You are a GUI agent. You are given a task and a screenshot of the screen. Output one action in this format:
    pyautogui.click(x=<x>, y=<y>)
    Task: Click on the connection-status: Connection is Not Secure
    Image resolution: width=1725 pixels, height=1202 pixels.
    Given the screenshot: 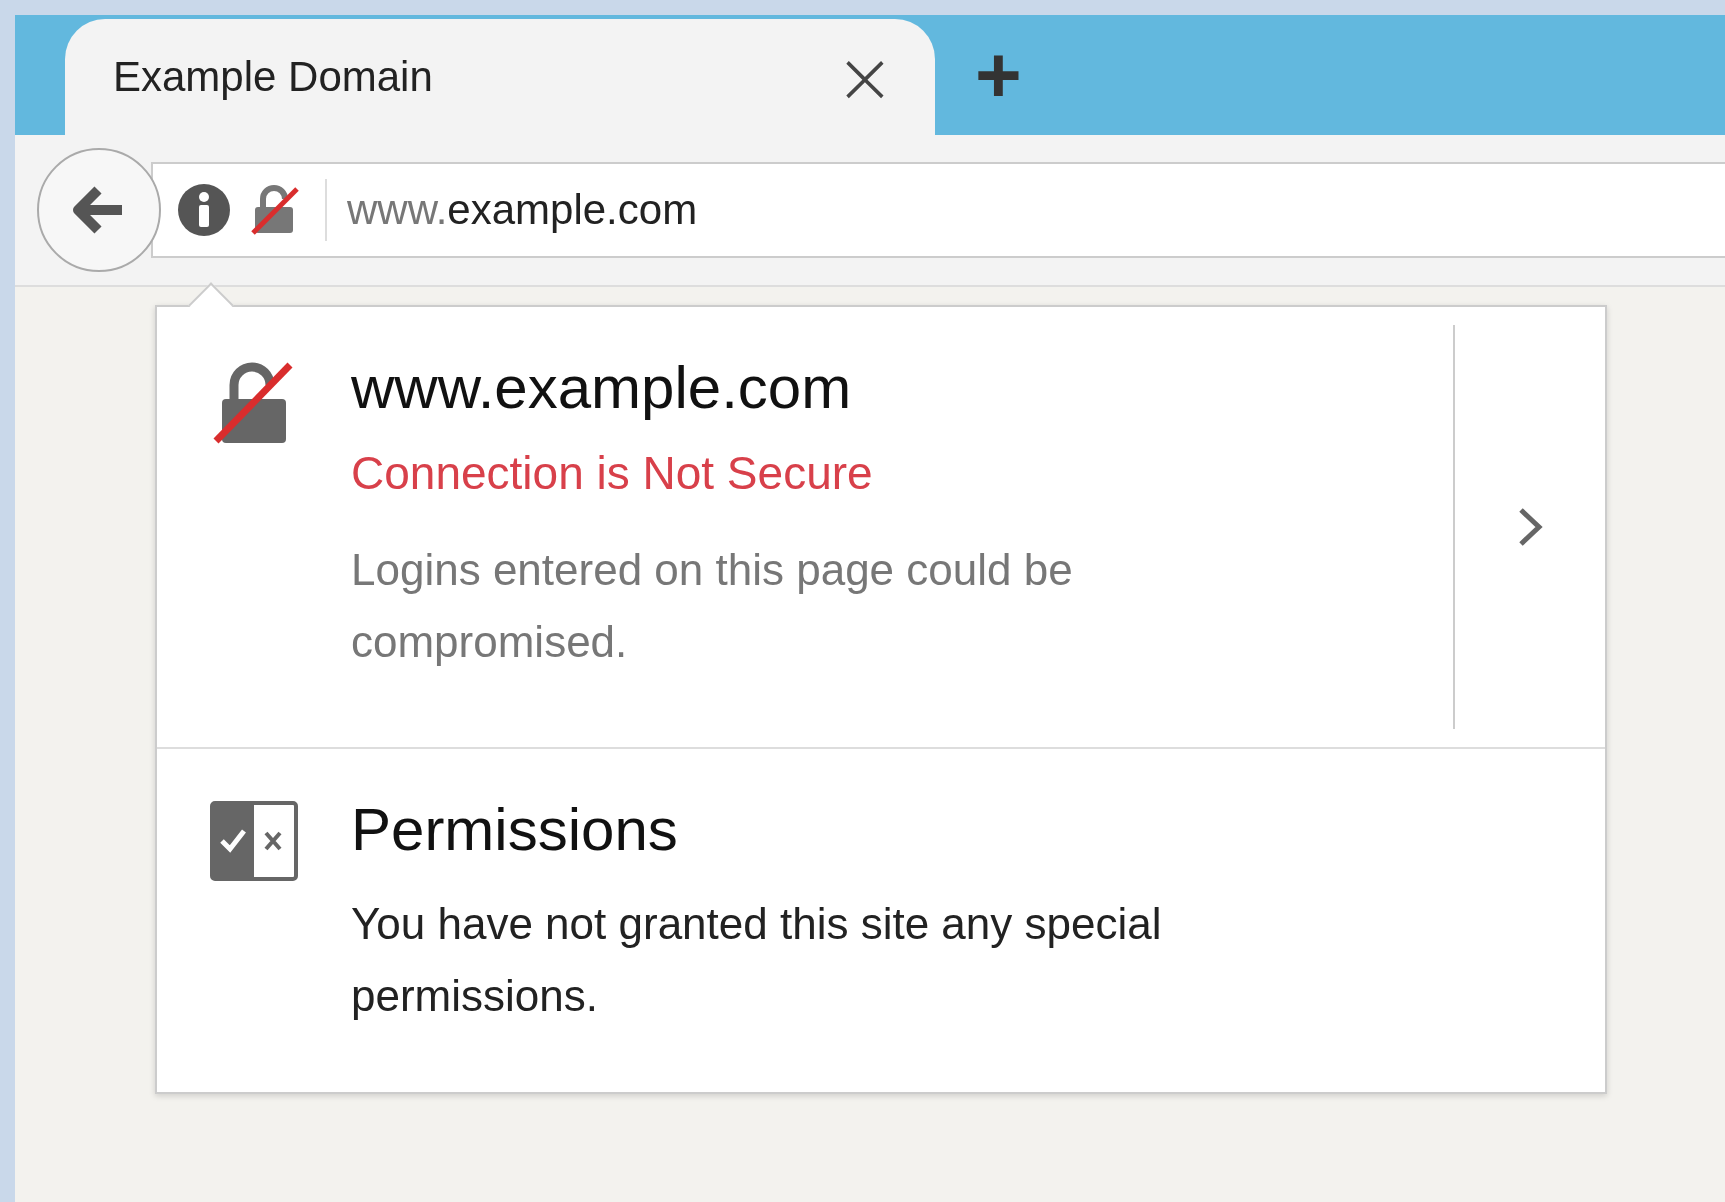 What is the action you would take?
    pyautogui.click(x=612, y=473)
    